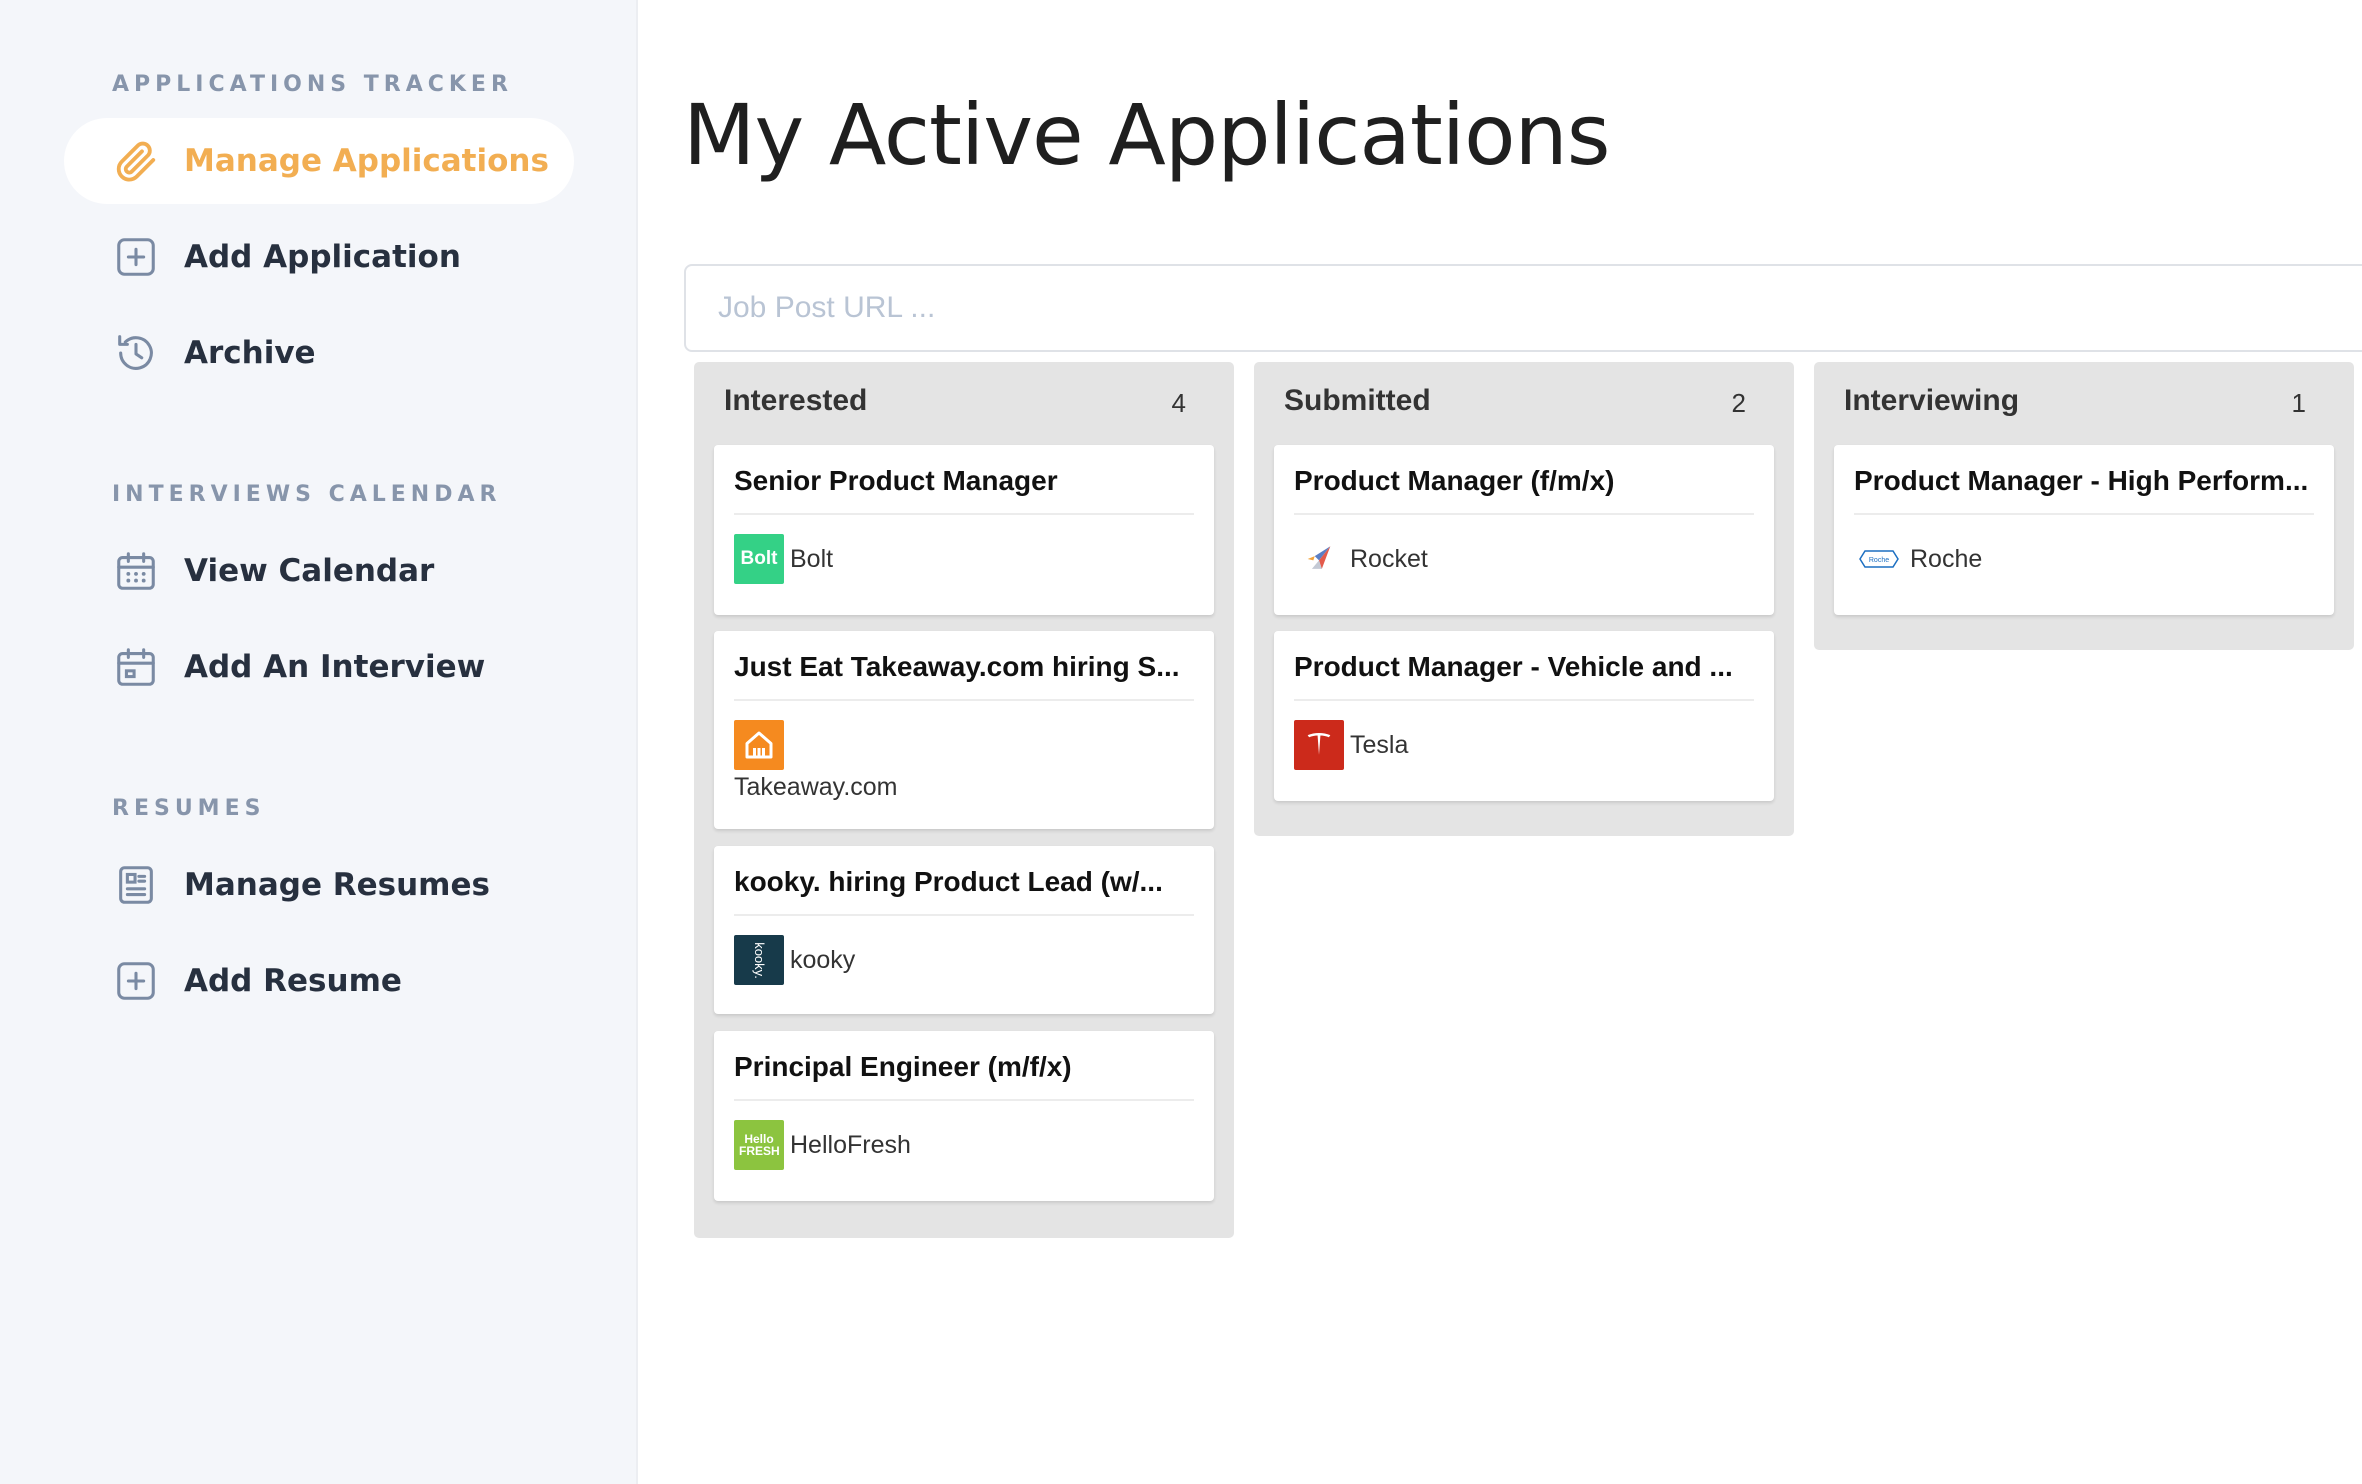  Describe the element at coordinates (1946, 558) in the screenshot. I see `company-name: Roche` at that location.